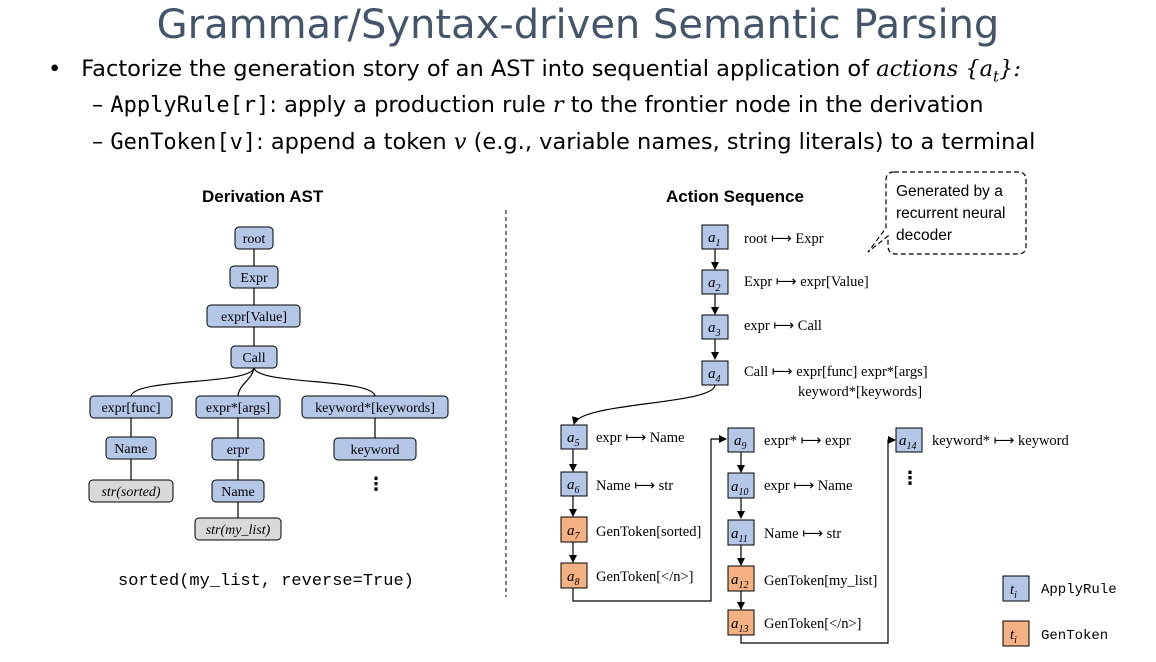  Describe the element at coordinates (1059, 611) in the screenshot. I see `legend: ti ApplyRule ti GenToken` at that location.